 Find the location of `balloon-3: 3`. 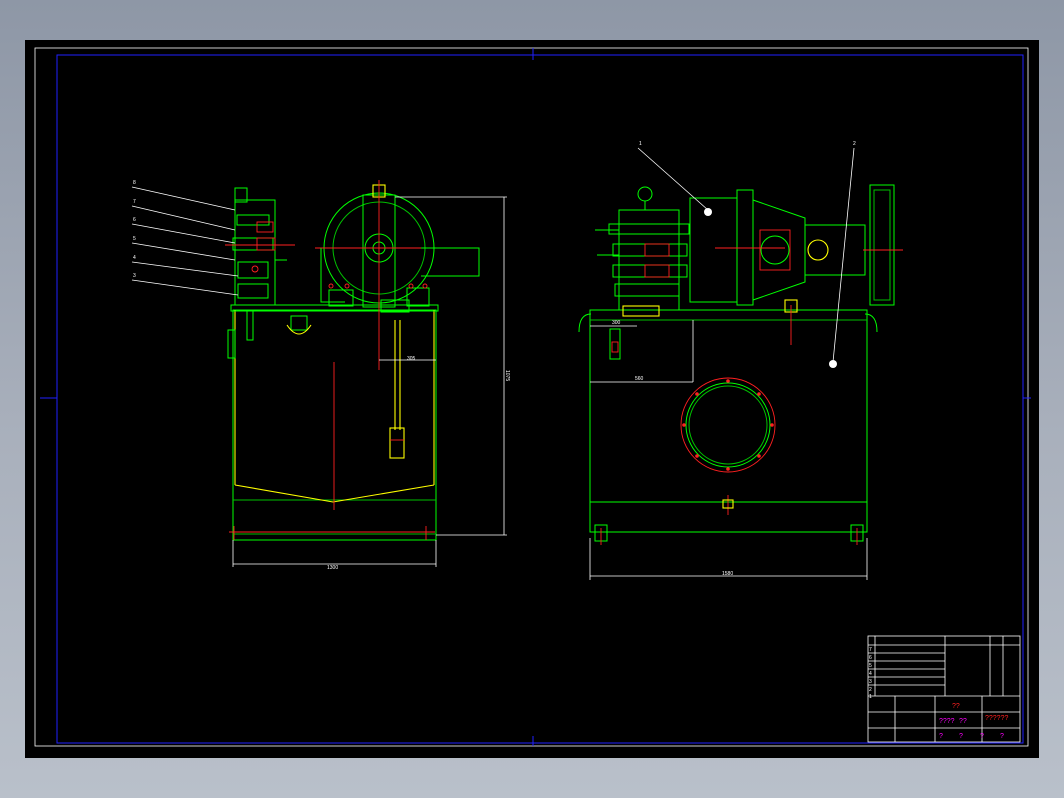

balloon-3: 3 is located at coordinates (134, 276).